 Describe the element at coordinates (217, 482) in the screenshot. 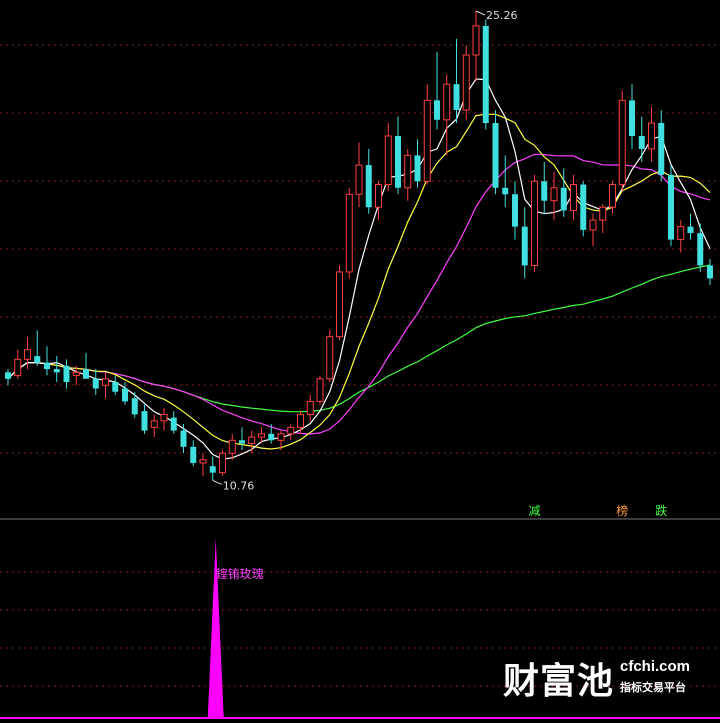

I see `min-pointer` at that location.